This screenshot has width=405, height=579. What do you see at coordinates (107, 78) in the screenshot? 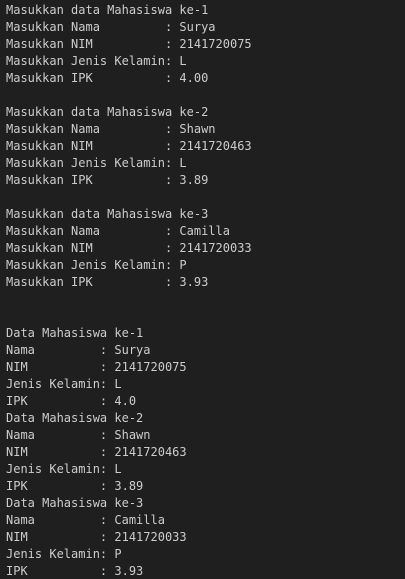
I see `console-line: Masukkan IPK : 4.00` at bounding box center [107, 78].